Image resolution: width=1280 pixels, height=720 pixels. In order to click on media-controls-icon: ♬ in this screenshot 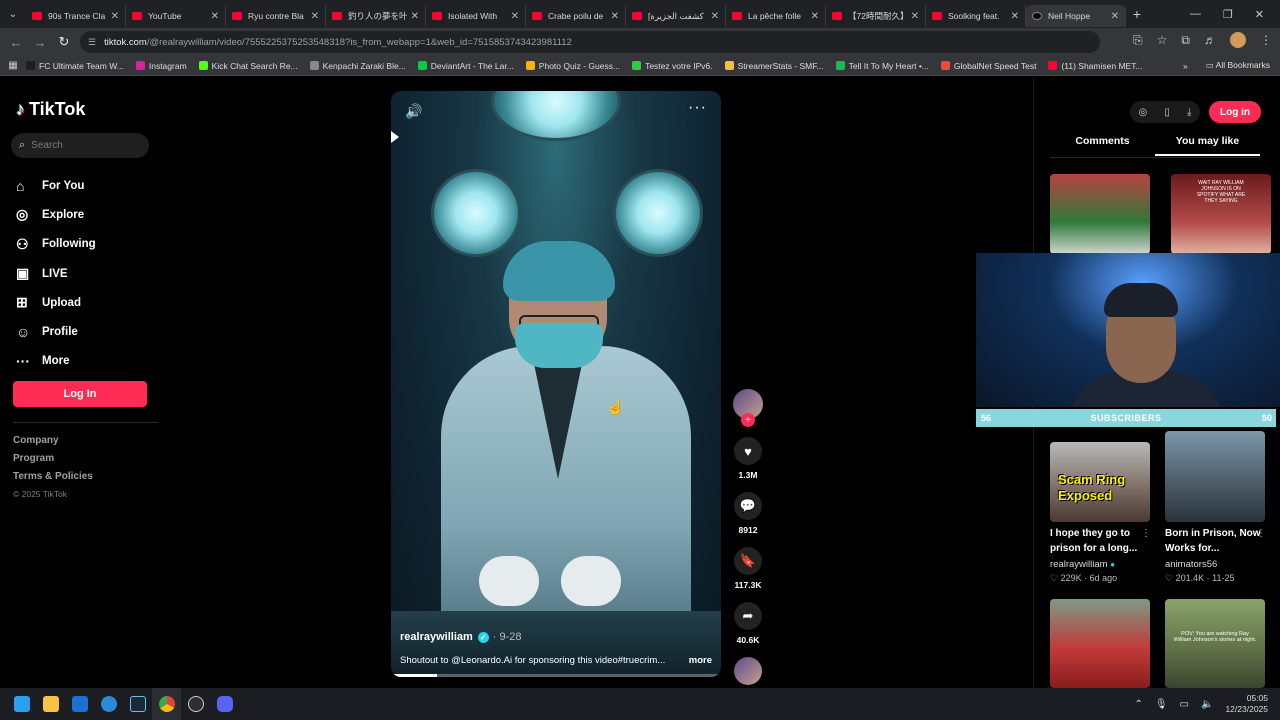, I will do `click(1210, 40)`.